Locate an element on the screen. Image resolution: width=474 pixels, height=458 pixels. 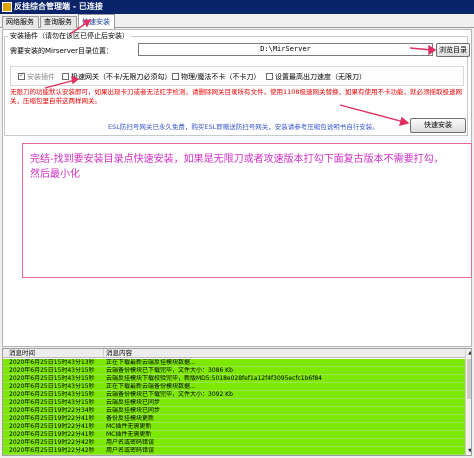
log-scrollbar: ▲ ▼ is located at coordinates (468, 402).